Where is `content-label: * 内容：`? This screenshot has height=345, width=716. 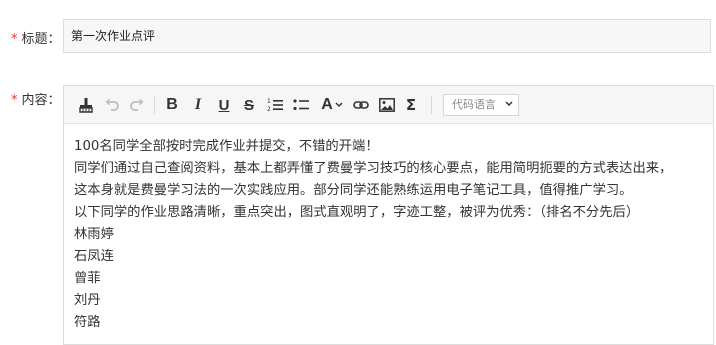
content-label: * 内容： is located at coordinates (36, 98).